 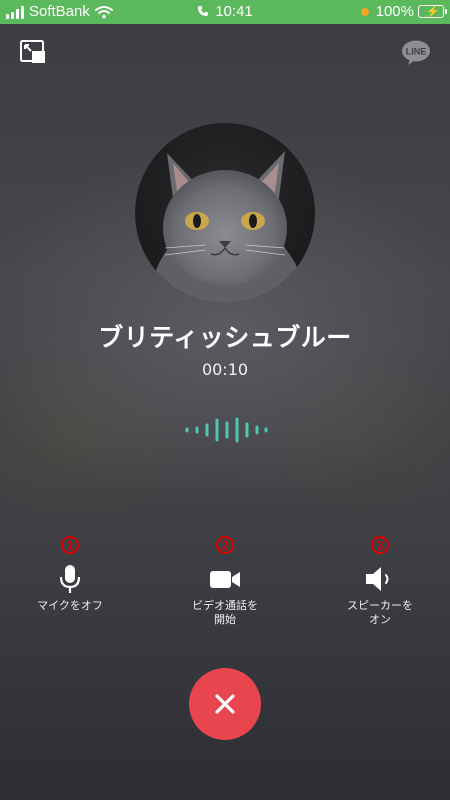 I want to click on speaker-control: 3 スピーカーを オン, so click(x=380, y=581).